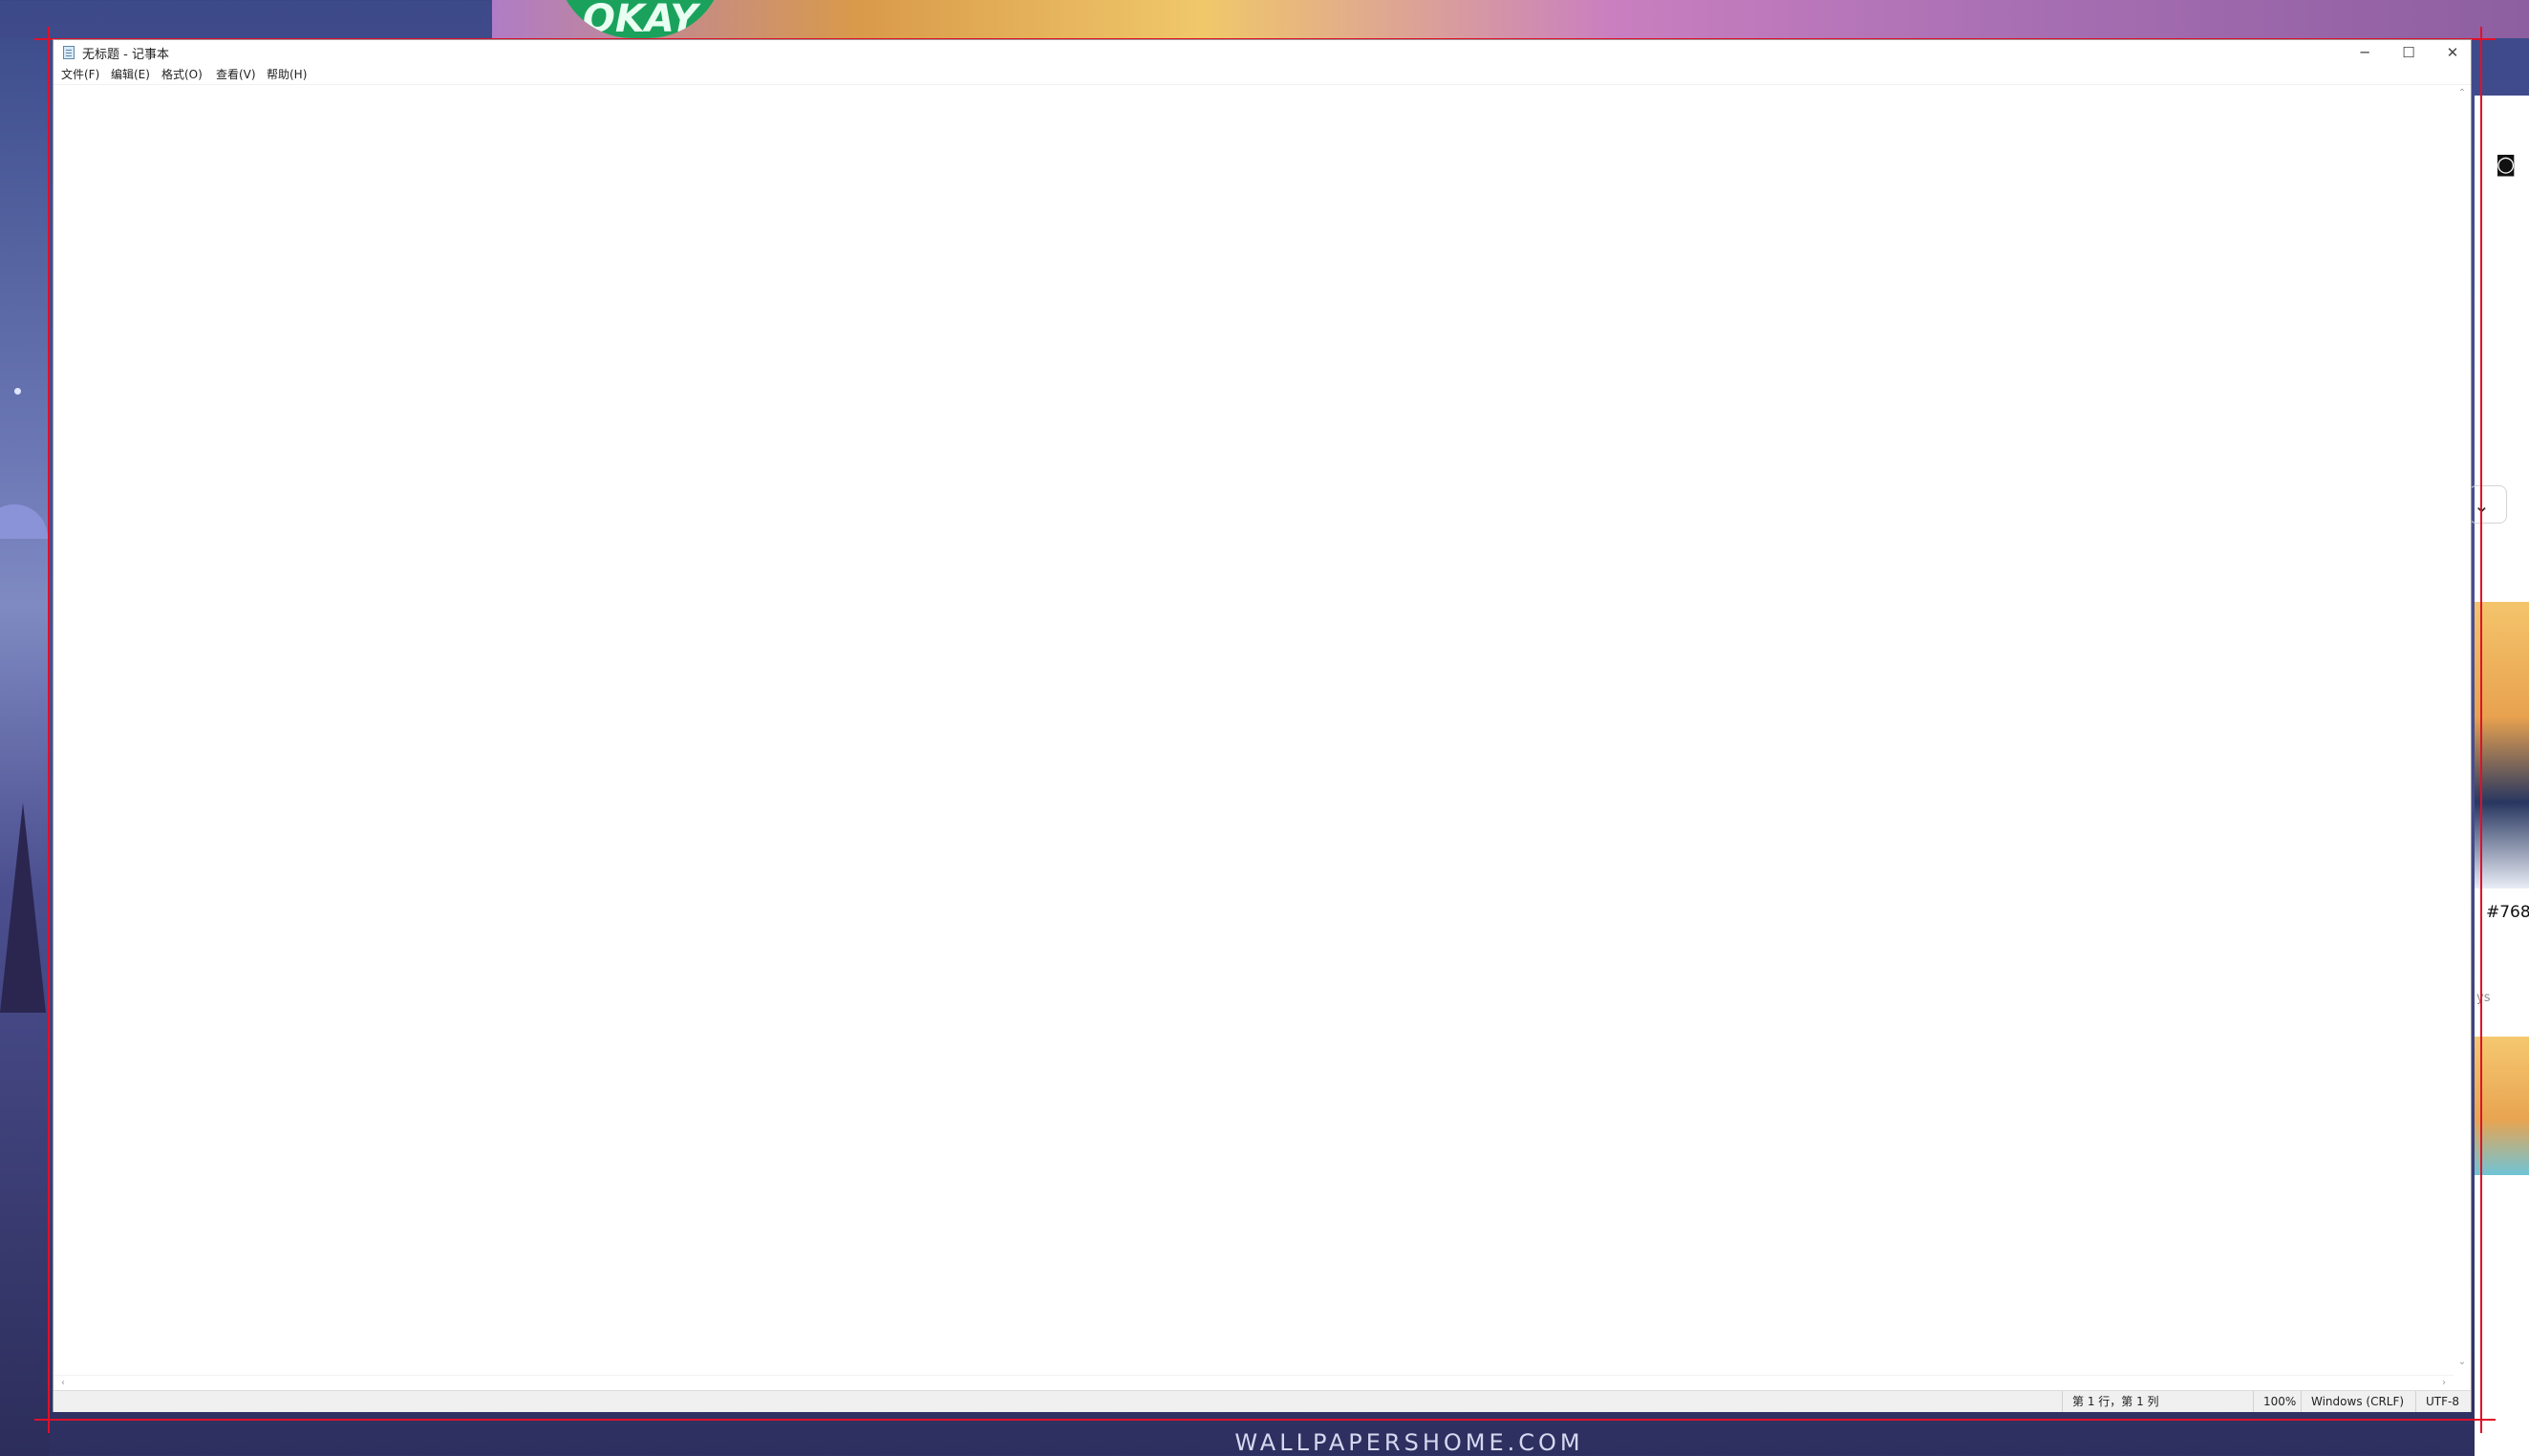 This screenshot has height=1456, width=2529. What do you see at coordinates (236, 74) in the screenshot?
I see `menu-view: 查看(V)` at bounding box center [236, 74].